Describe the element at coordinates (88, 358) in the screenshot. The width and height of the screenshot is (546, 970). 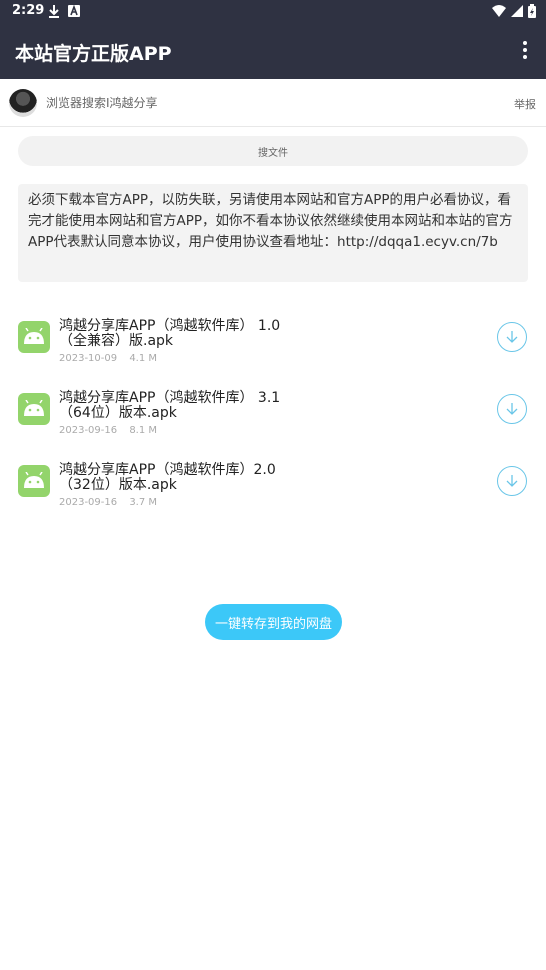
I see `file-date: 2023-10-09` at that location.